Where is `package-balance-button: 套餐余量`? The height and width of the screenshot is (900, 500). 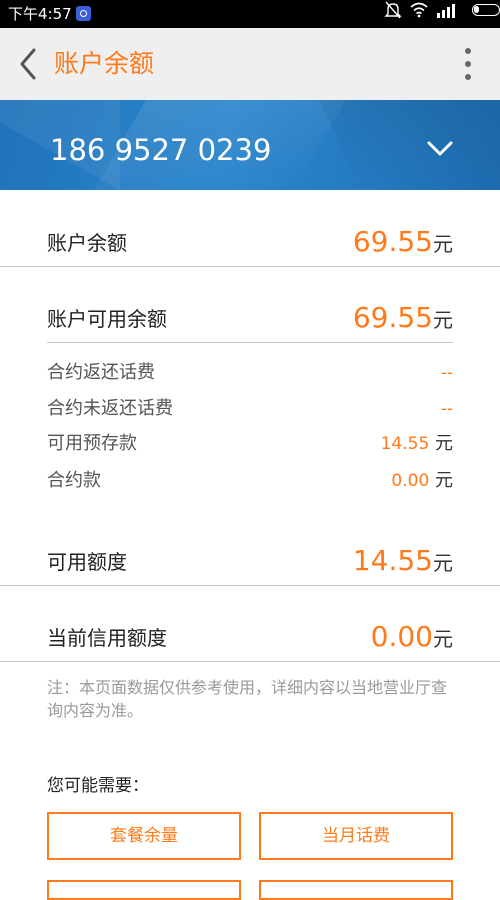
package-balance-button: 套餐余量 is located at coordinates (144, 836).